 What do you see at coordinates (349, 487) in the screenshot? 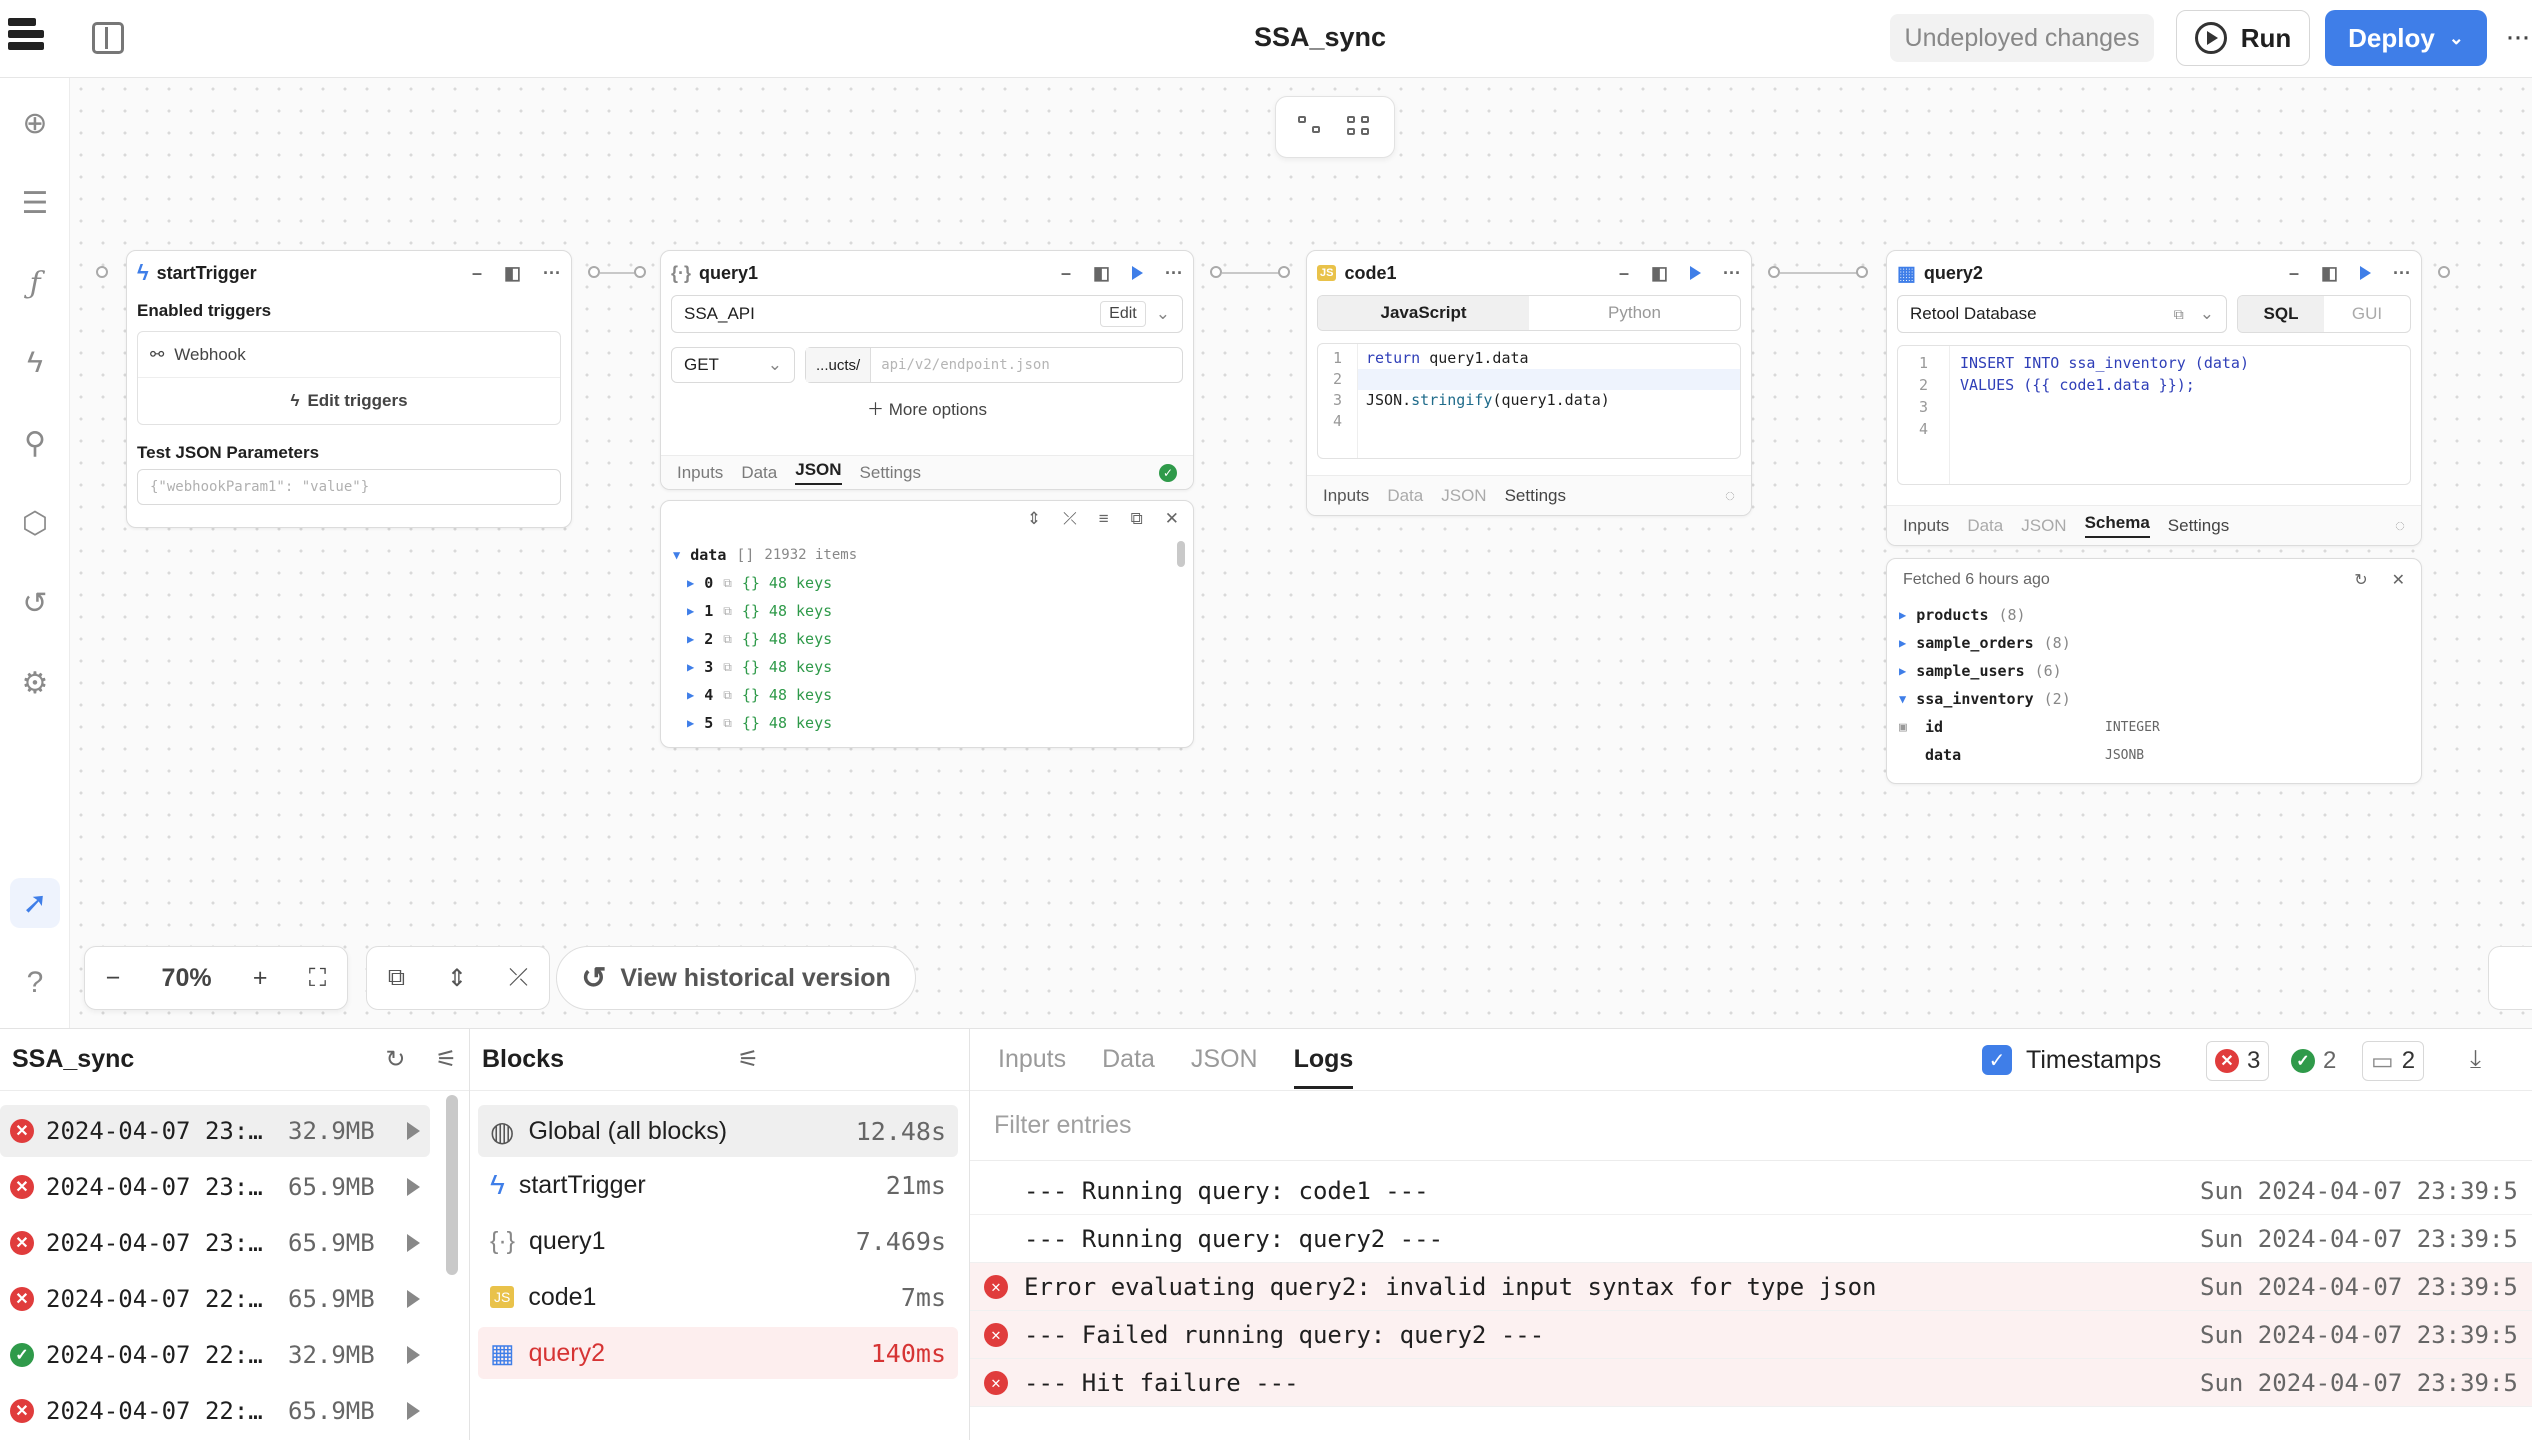
I see `test-params-input: {"webhookParam1": "value"}` at bounding box center [349, 487].